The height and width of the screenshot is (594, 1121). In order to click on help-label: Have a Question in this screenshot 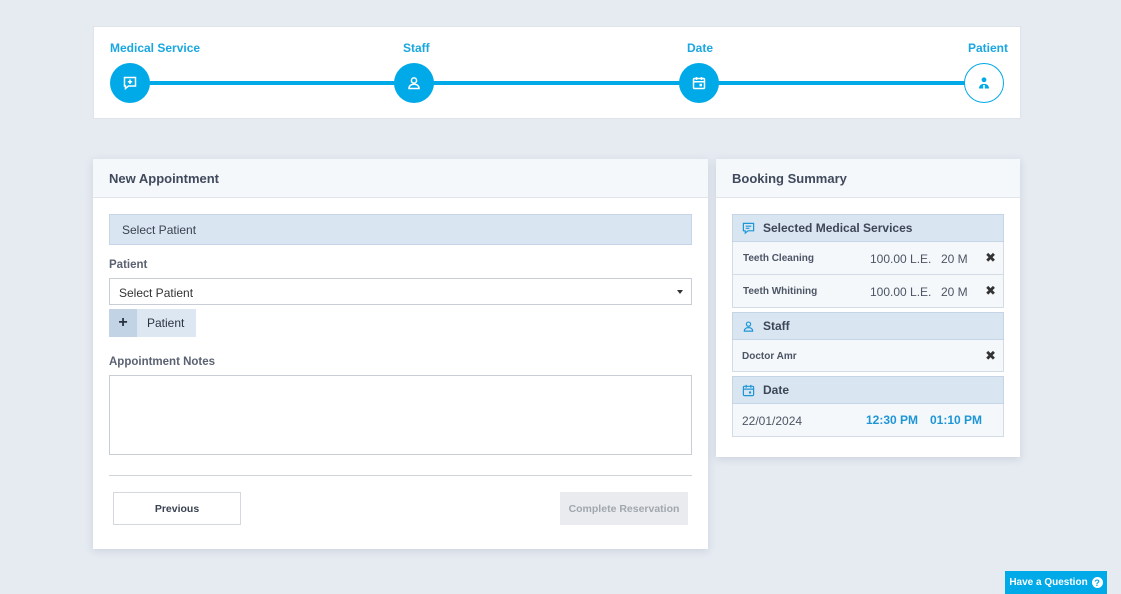, I will do `click(1048, 582)`.